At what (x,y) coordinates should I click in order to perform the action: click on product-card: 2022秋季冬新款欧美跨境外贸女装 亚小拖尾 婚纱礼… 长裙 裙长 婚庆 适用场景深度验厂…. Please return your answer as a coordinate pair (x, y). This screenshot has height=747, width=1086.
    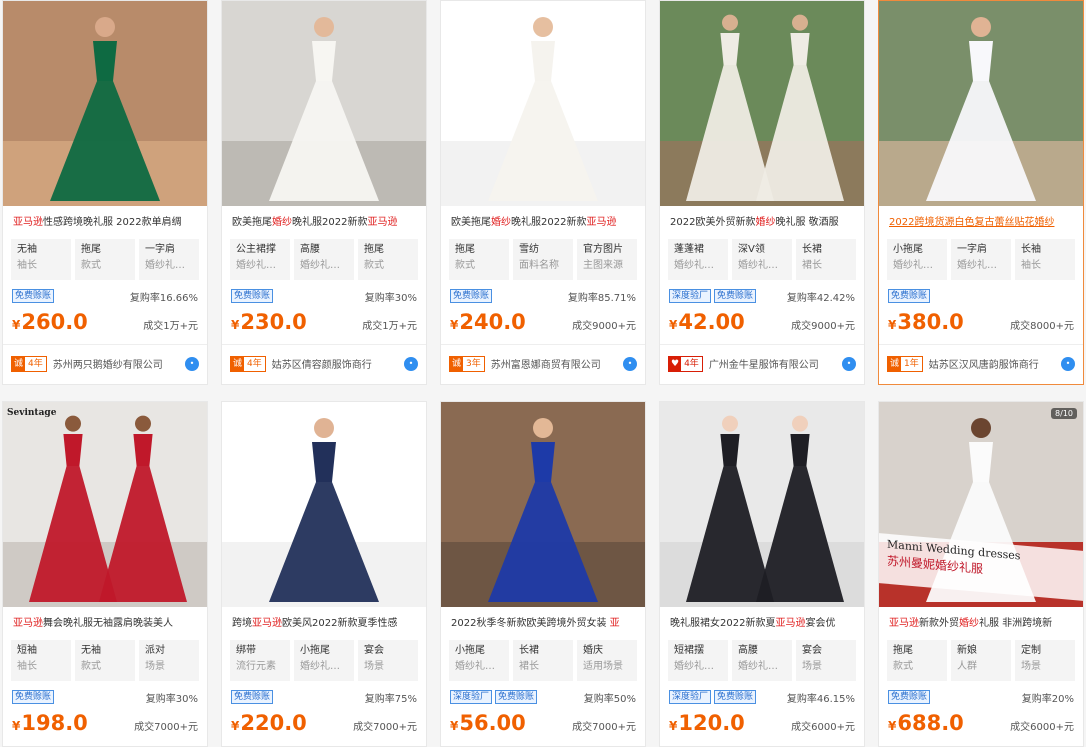
    Looking at the image, I should click on (543, 574).